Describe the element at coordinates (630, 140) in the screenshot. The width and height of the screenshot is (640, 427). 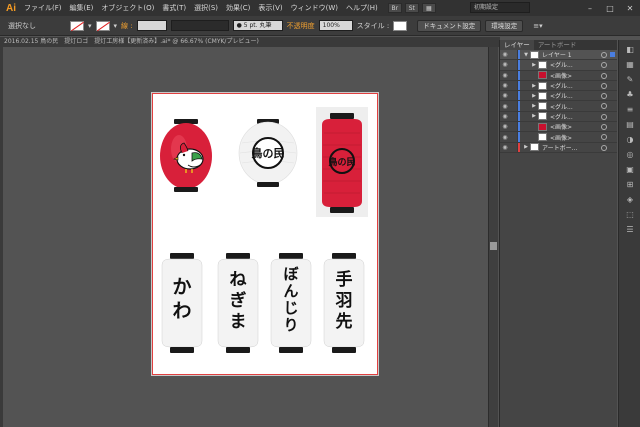
I see `transparency-icon: ◑` at that location.